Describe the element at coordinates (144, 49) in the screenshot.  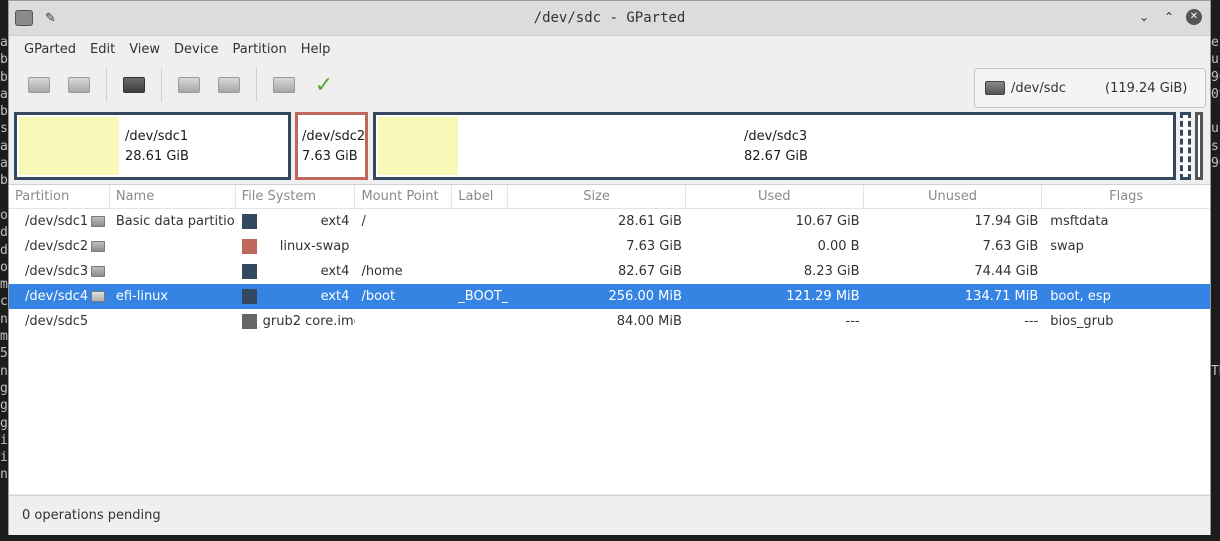
I see `menu-view: View` at that location.